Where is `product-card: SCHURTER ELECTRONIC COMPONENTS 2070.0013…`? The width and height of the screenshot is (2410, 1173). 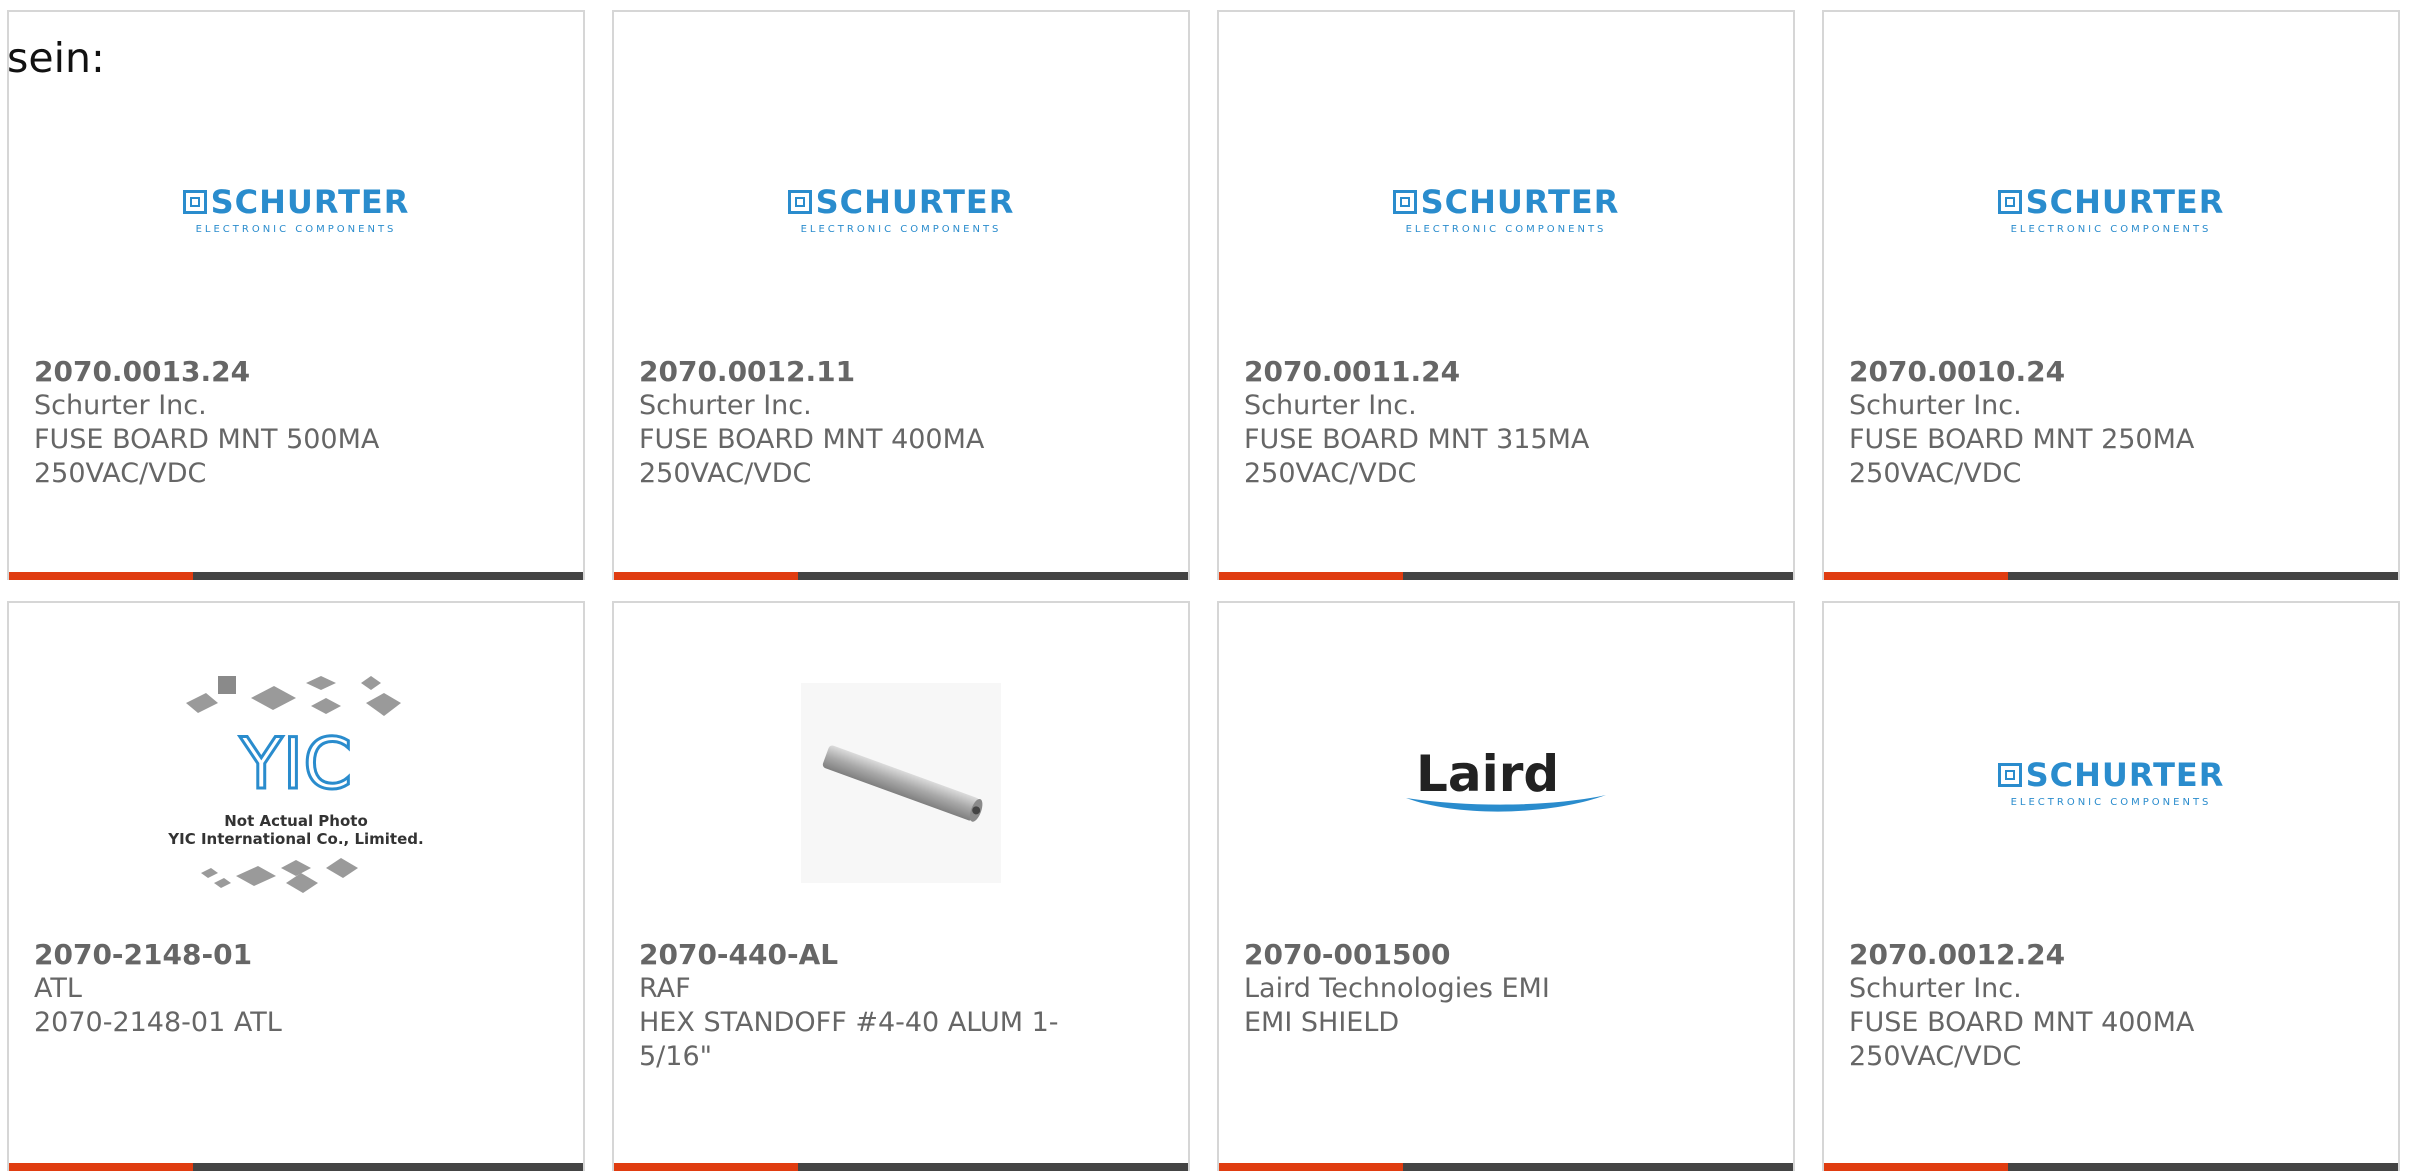
product-card: SCHURTER ELECTRONIC COMPONENTS 2070.0013… is located at coordinates (296, 295).